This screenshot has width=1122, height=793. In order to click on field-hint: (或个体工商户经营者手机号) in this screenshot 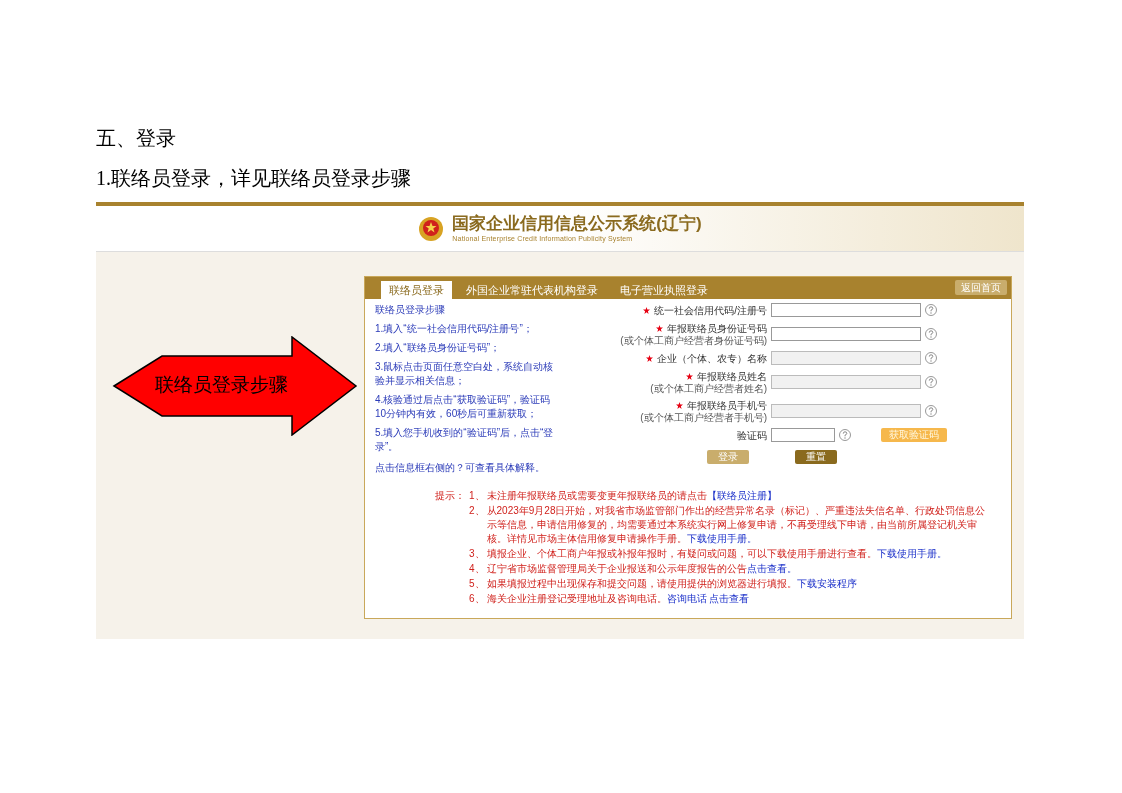, I will do `click(703, 417)`.